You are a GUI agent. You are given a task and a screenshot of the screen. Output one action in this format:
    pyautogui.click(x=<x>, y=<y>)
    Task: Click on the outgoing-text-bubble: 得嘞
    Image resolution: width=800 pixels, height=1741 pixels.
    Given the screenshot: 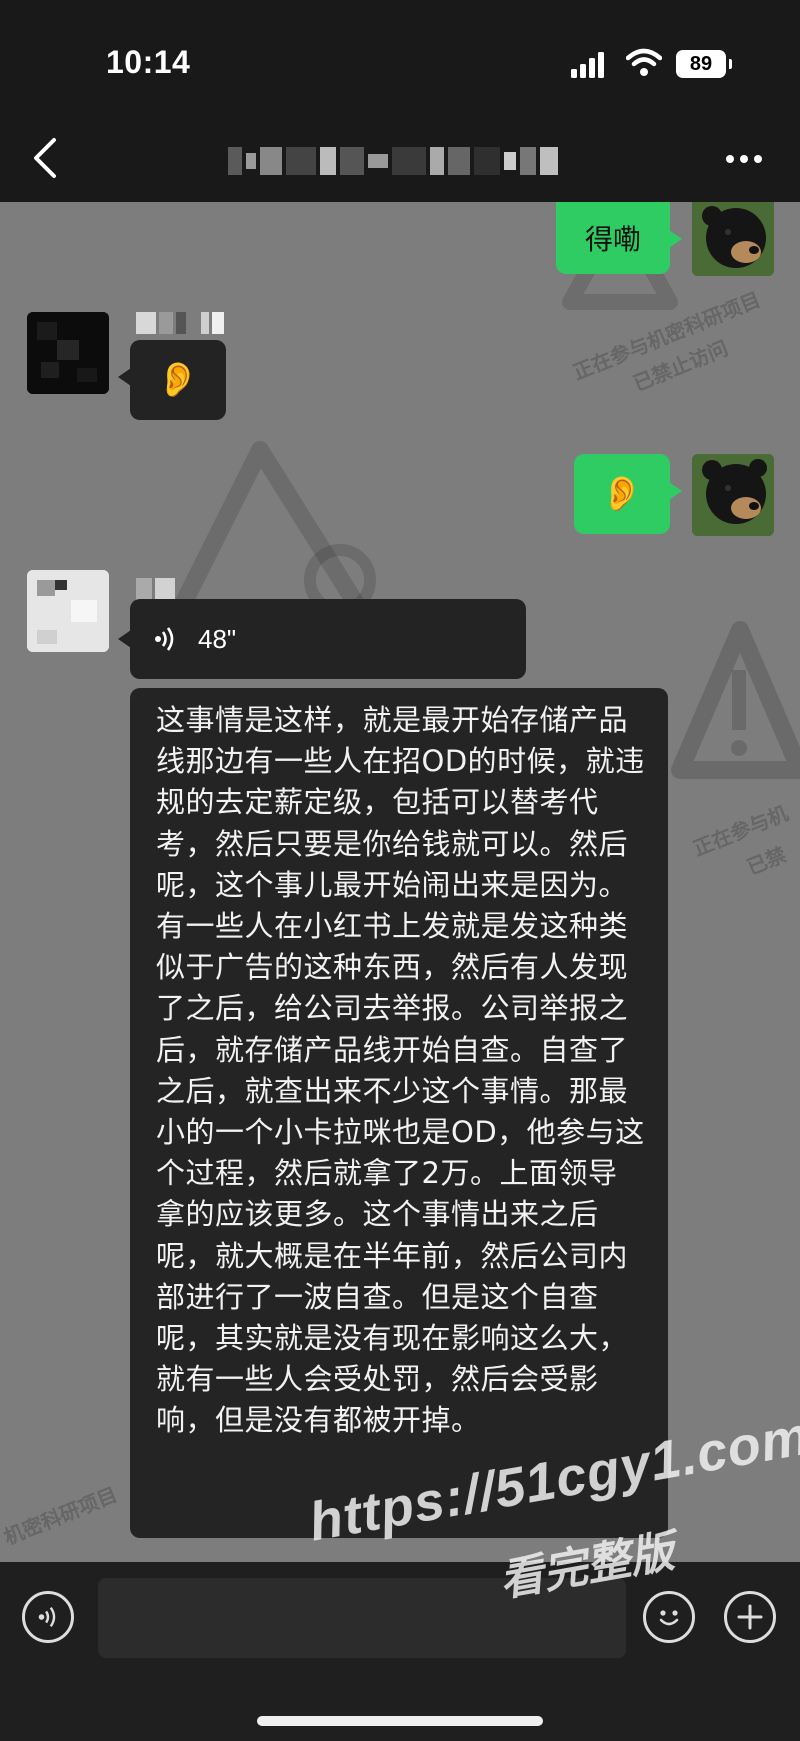 What is the action you would take?
    pyautogui.click(x=619, y=238)
    